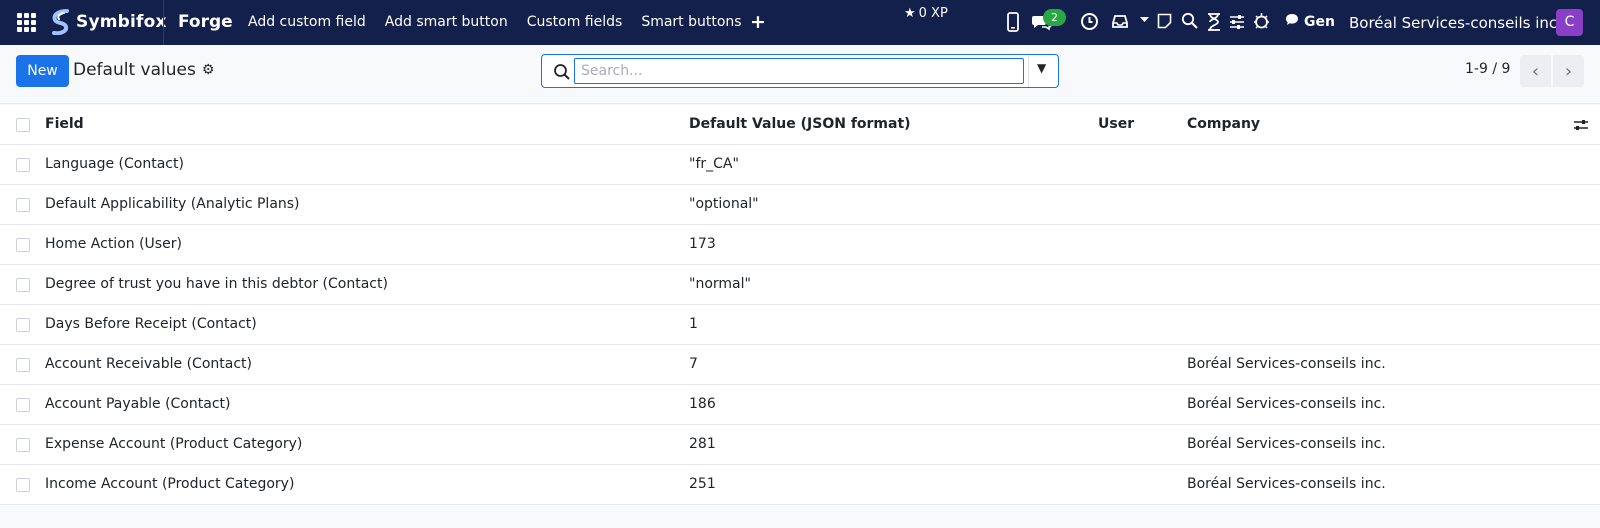 This screenshot has height=528, width=1600. I want to click on column-header-user: User, so click(1116, 124).